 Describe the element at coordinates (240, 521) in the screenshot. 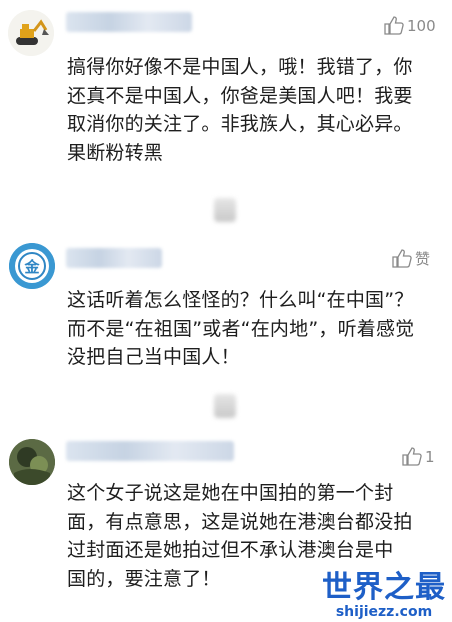

I see `comment-line: 面，有点意思，这是说她在港澳台都没拍` at that location.